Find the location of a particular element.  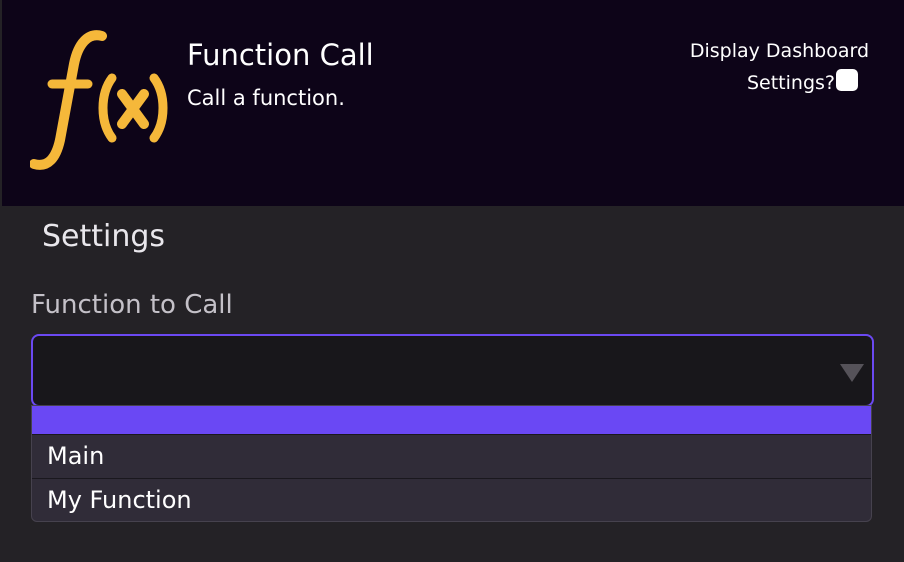

dashboard-settings-label: Display Dashboard Settings? is located at coordinates (739, 67).